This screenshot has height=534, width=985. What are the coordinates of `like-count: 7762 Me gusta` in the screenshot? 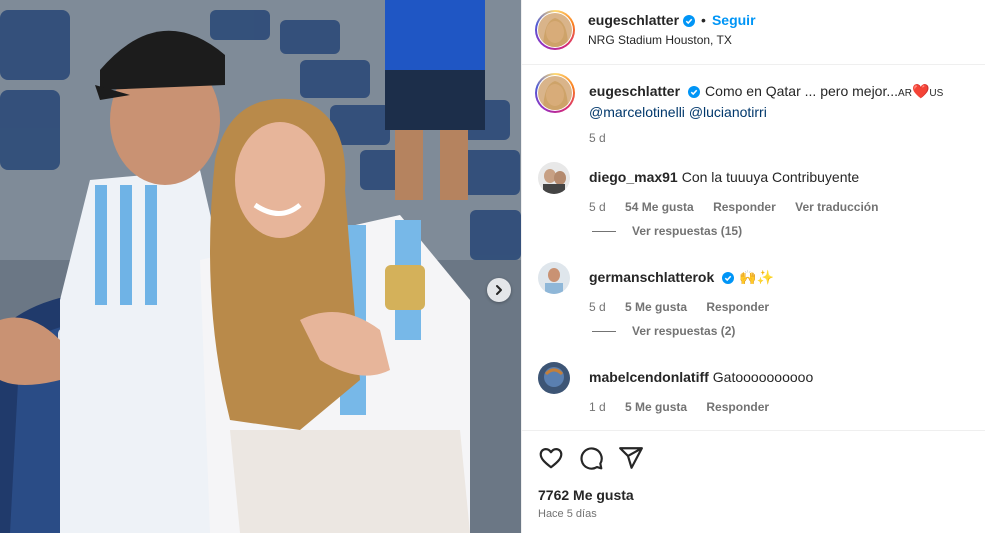 It's located at (586, 495).